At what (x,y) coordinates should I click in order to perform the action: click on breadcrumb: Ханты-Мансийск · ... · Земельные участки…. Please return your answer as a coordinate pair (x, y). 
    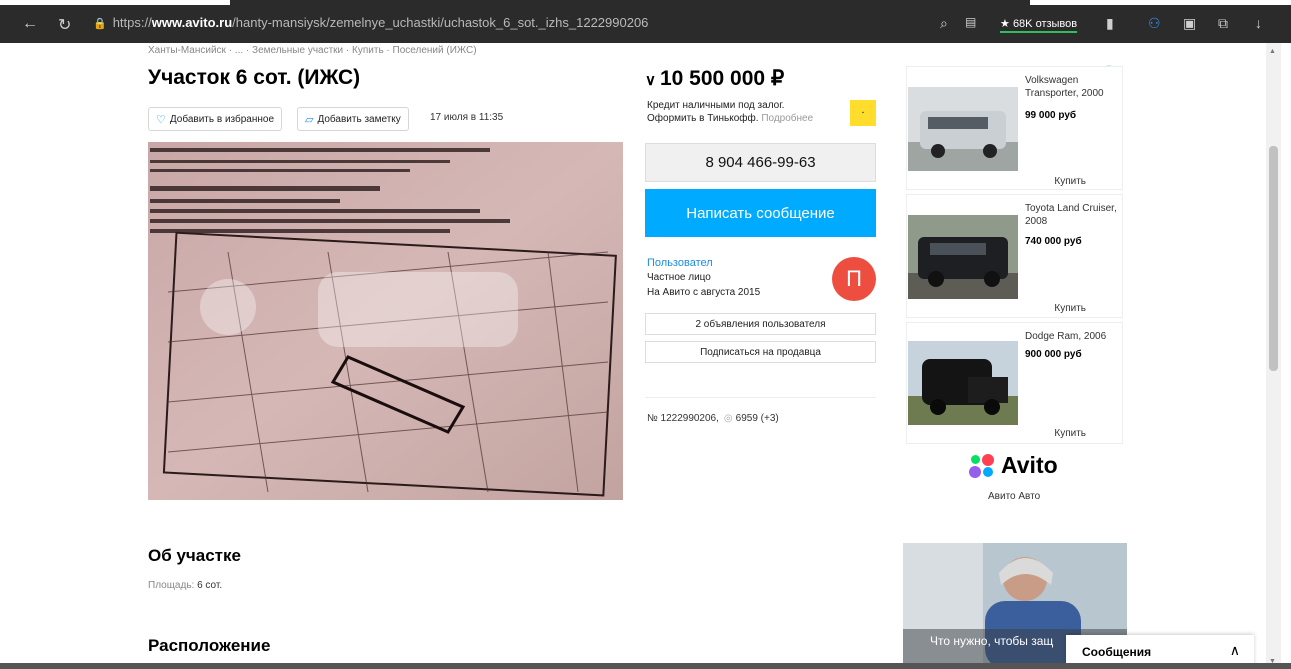
    Looking at the image, I should click on (312, 50).